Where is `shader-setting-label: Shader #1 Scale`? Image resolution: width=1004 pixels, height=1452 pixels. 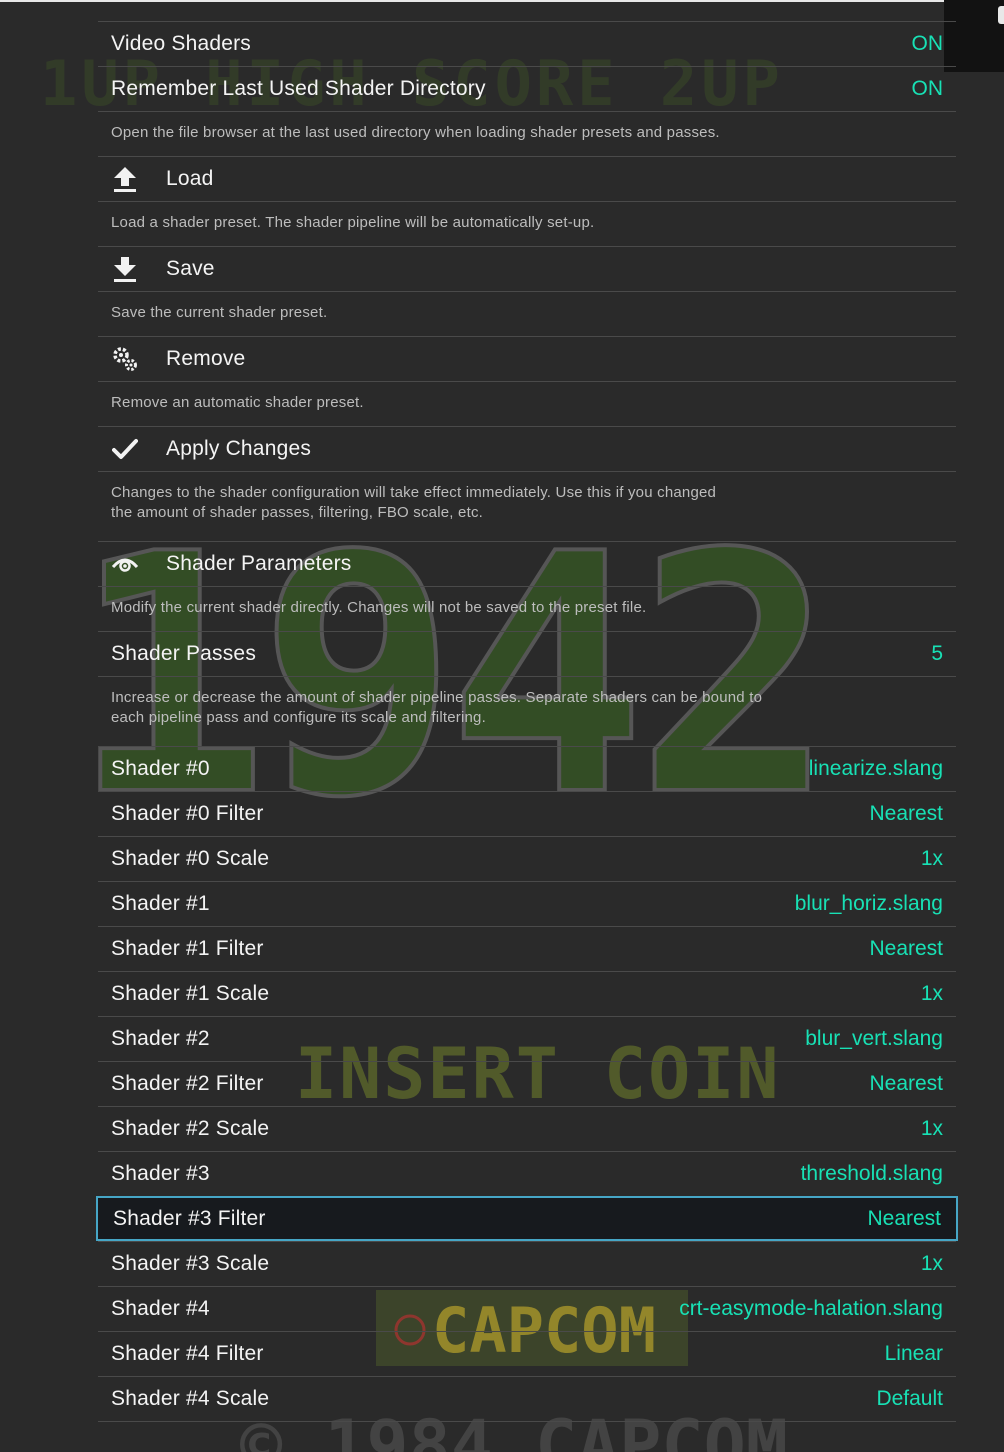 shader-setting-label: Shader #1 Scale is located at coordinates (190, 993).